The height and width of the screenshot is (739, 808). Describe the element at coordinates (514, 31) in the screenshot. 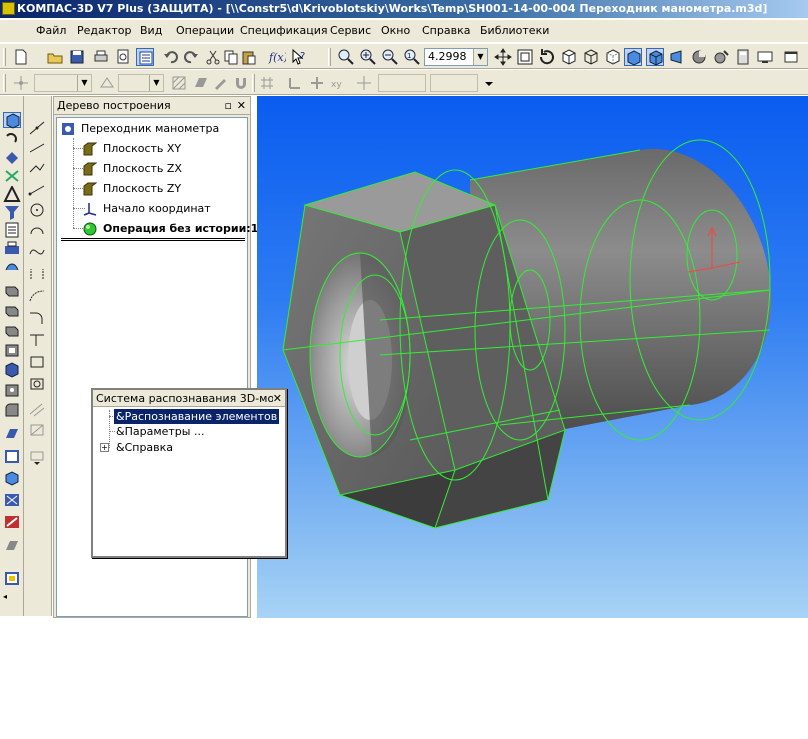

I see `menu-libraries: Библиотеки` at that location.